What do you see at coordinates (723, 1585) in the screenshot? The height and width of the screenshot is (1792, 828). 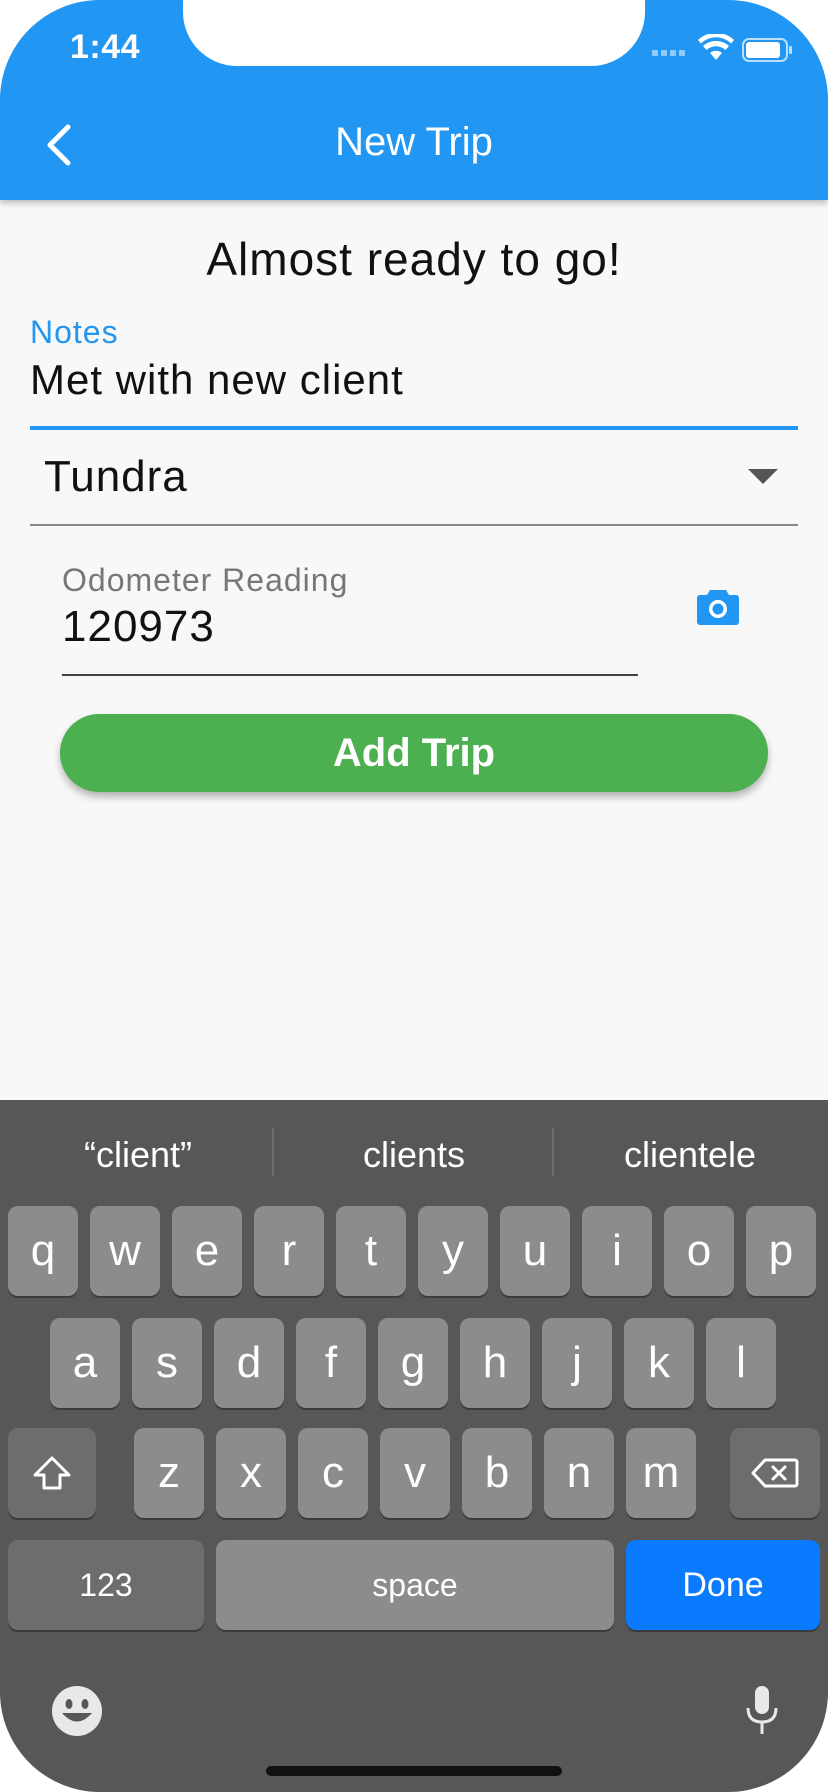 I see `done-key: Done` at bounding box center [723, 1585].